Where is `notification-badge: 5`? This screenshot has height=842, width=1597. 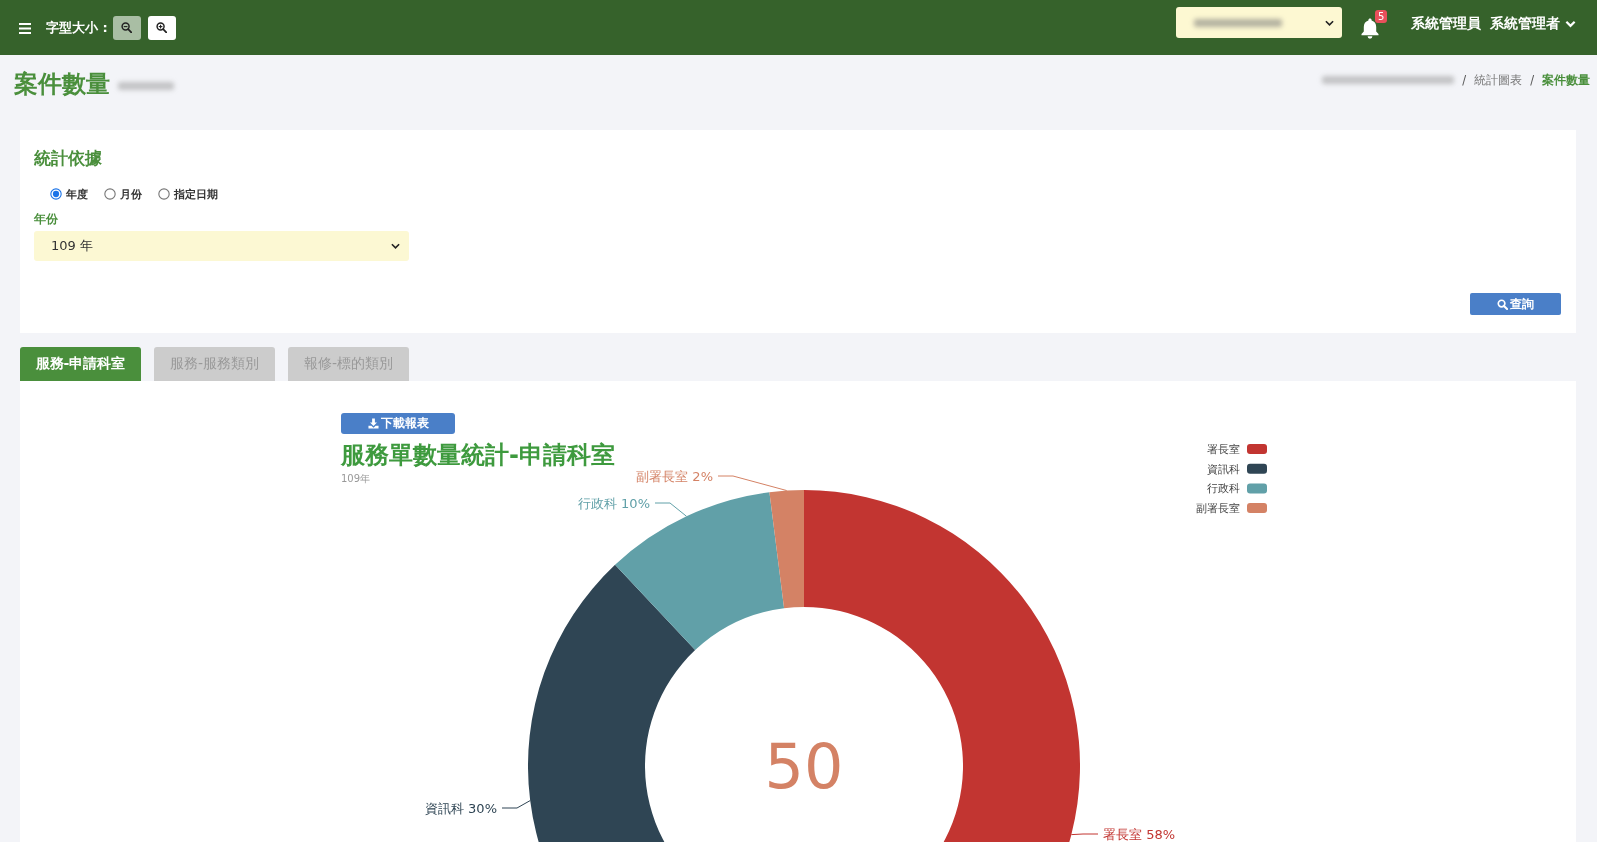
notification-badge: 5 is located at coordinates (1381, 16).